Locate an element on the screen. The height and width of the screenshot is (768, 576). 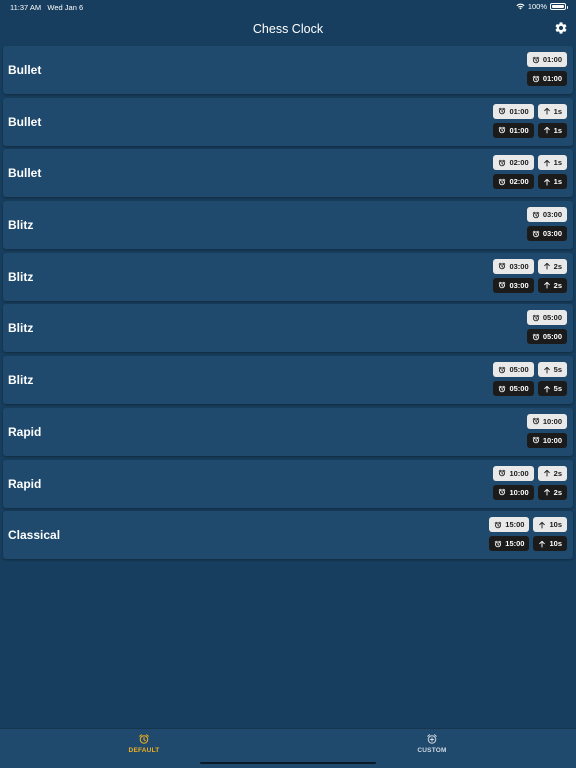
player-one-badges: 01:00 is located at coordinates (546, 59).